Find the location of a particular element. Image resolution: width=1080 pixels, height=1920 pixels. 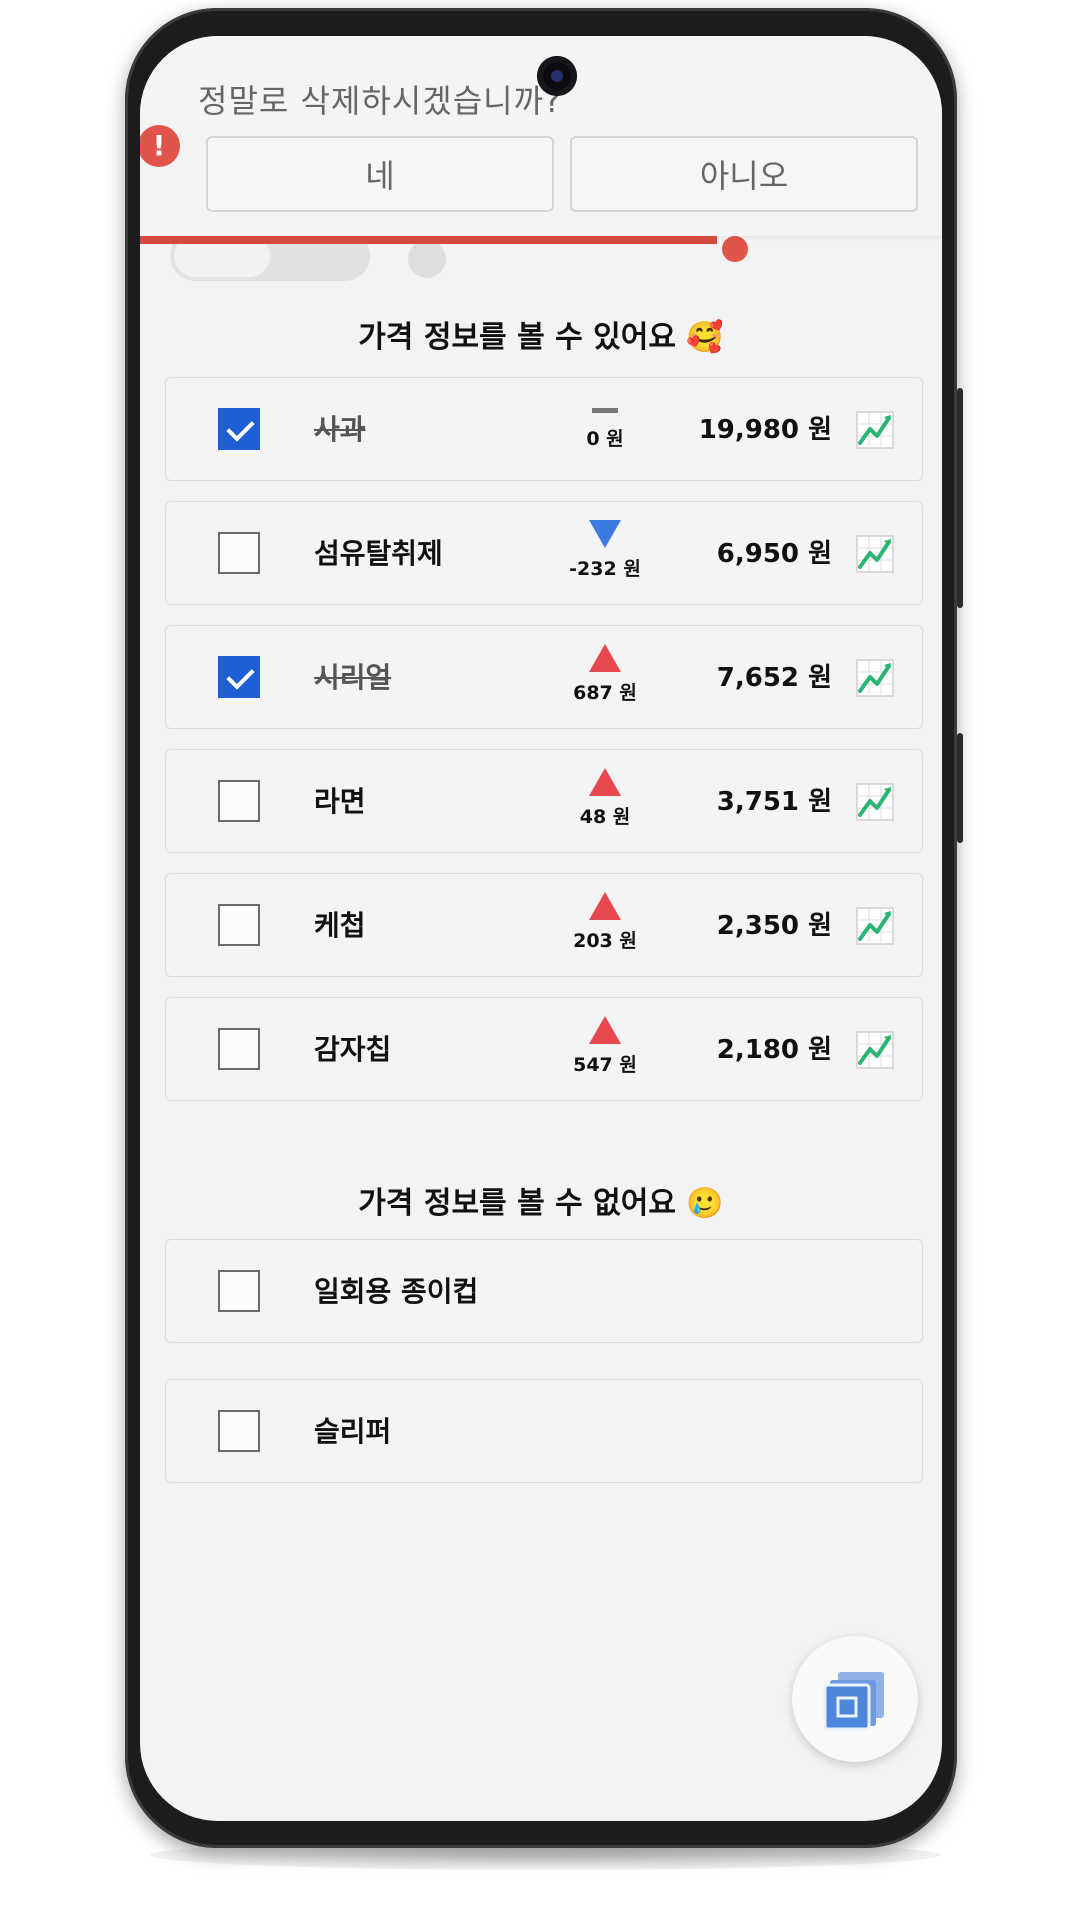

item-name: 라면 is located at coordinates (340, 801).